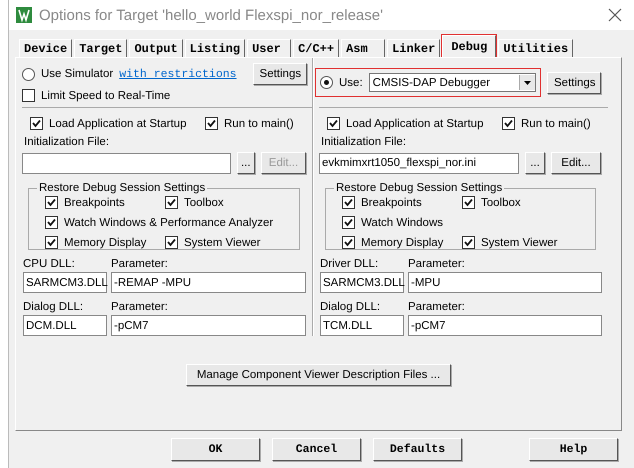 This screenshot has height=468, width=634. What do you see at coordinates (363, 48) in the screenshot?
I see `tab: Asm` at bounding box center [363, 48].